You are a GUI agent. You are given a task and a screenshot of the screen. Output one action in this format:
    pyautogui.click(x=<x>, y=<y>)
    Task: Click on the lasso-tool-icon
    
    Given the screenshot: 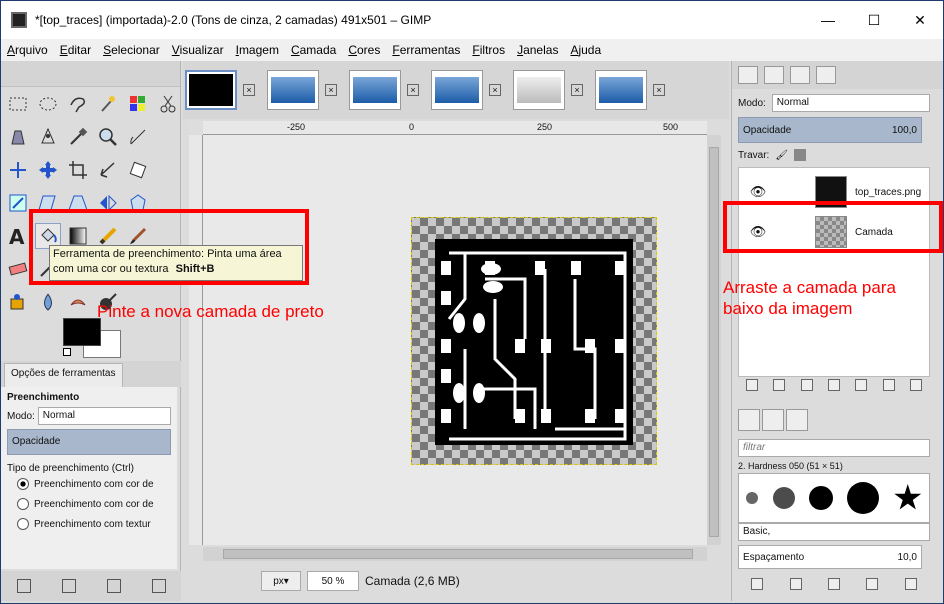 What is the action you would take?
    pyautogui.click(x=78, y=104)
    